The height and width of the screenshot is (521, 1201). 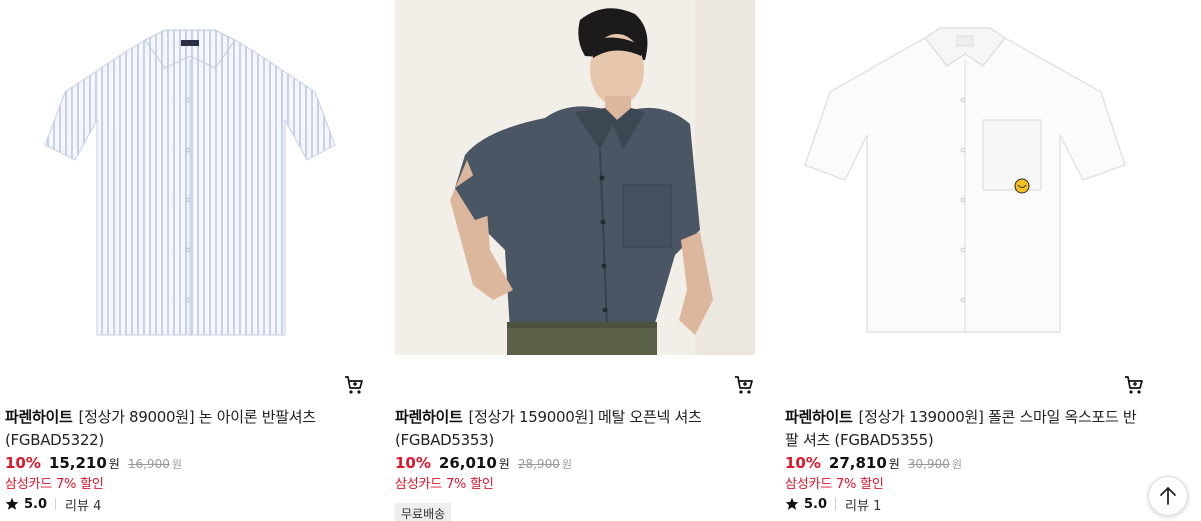 I want to click on product-title: 파렌하이트 [정상가 89000원] 논 아이론 반팔셔츠 (FGBAD5322), so click(x=185, y=429).